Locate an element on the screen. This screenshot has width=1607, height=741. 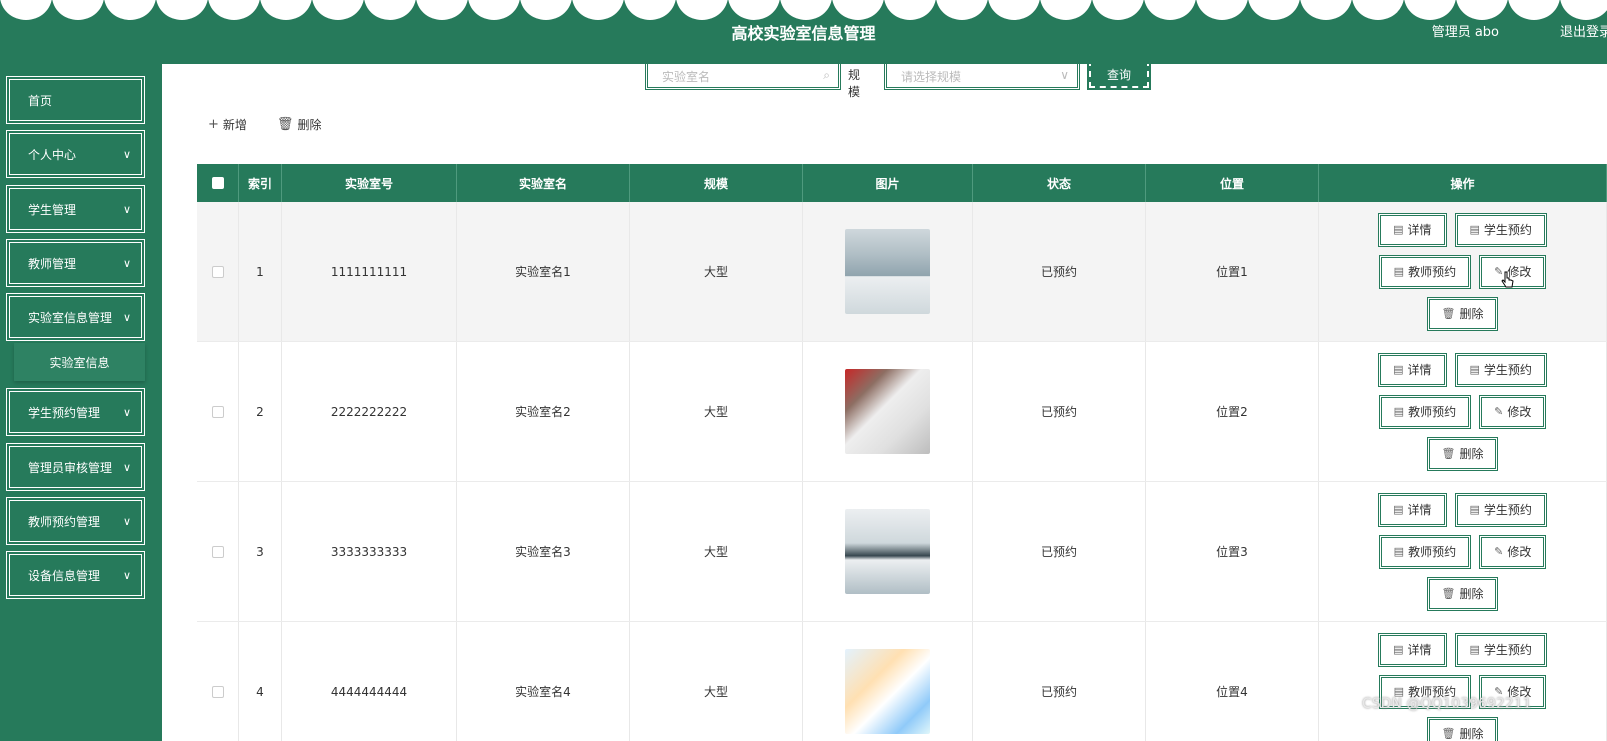
column-header: 索引 is located at coordinates (260, 183).